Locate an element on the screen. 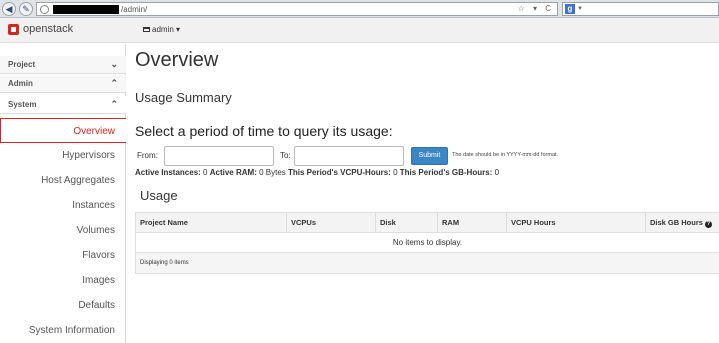  gb-hours-value: 0 is located at coordinates (497, 172).